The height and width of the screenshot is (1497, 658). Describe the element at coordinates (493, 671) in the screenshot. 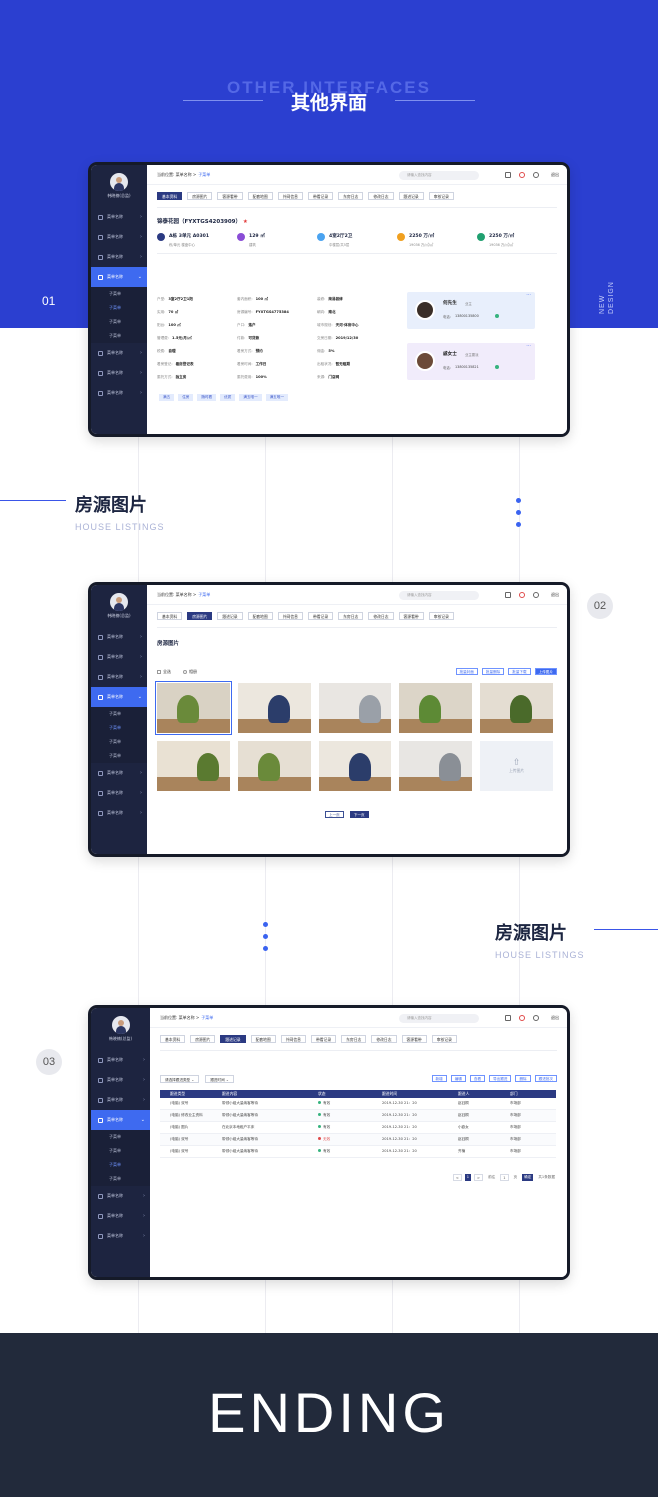

I see `photo-action-button: 批量删除` at that location.